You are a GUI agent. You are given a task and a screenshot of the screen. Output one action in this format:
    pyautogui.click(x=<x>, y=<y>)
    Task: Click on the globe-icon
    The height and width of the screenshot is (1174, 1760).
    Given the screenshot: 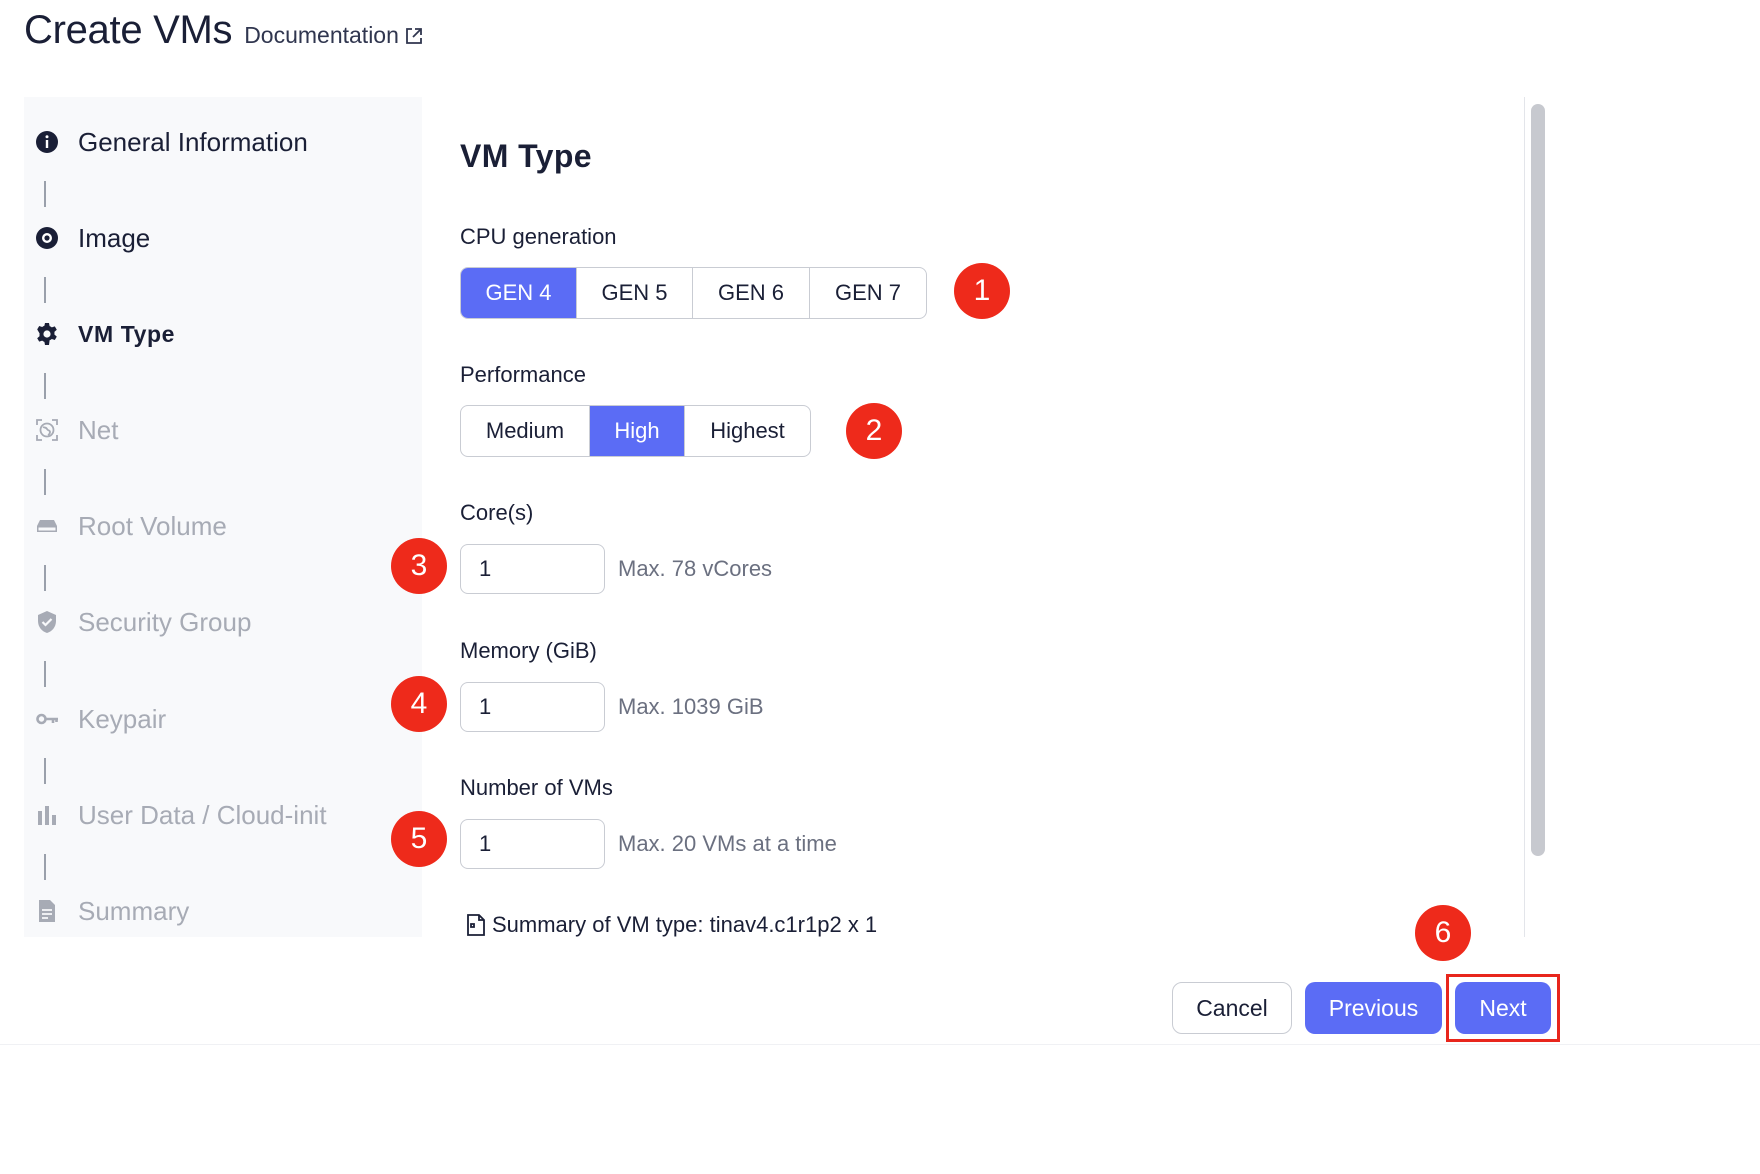 What is the action you would take?
    pyautogui.click(x=47, y=430)
    